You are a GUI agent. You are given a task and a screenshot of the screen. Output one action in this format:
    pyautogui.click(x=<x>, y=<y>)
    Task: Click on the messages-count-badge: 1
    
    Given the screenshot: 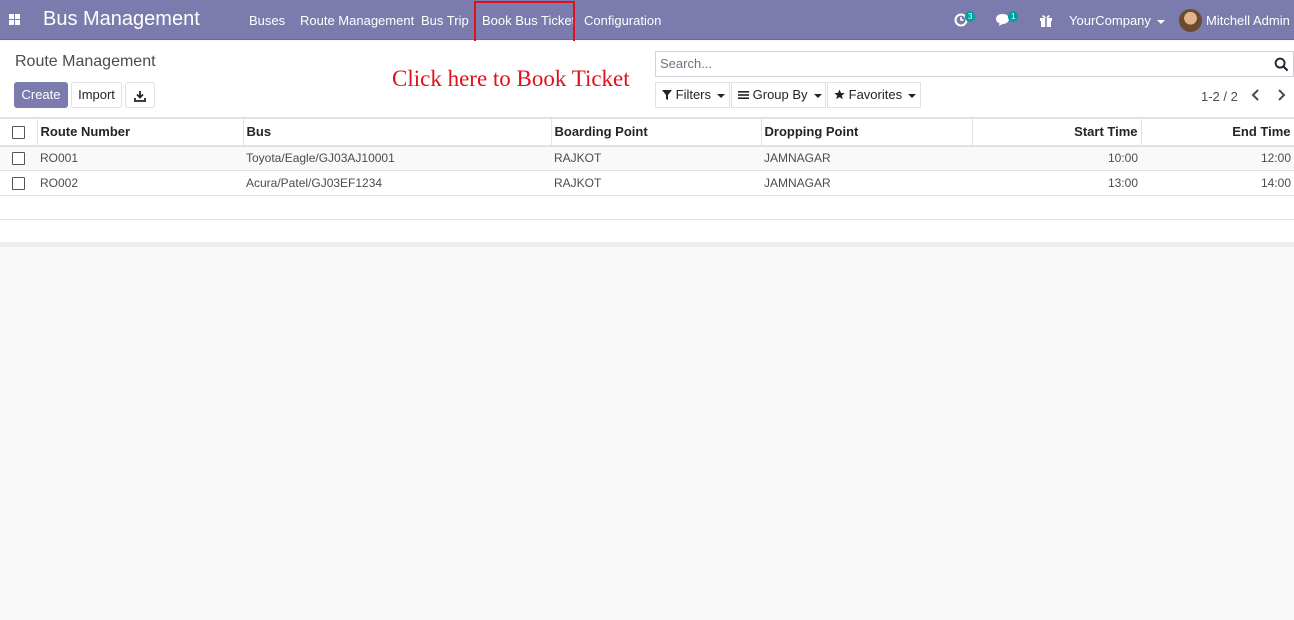 What is the action you would take?
    pyautogui.click(x=1013, y=16)
    